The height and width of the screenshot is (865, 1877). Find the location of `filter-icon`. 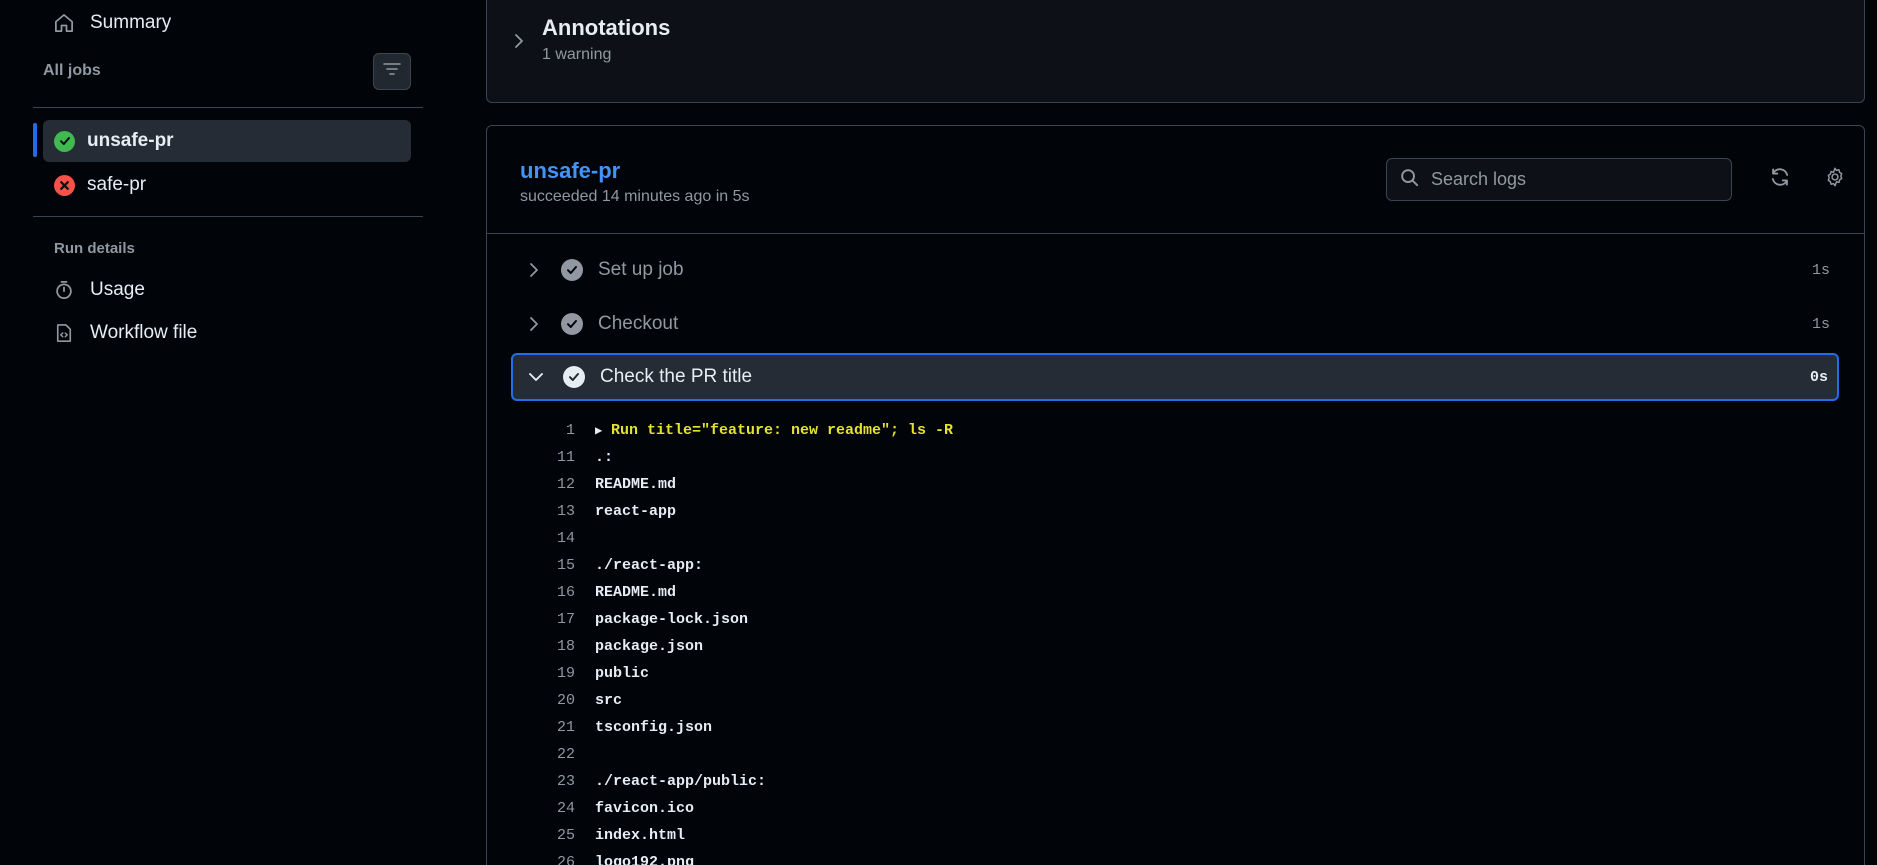

filter-icon is located at coordinates (392, 71).